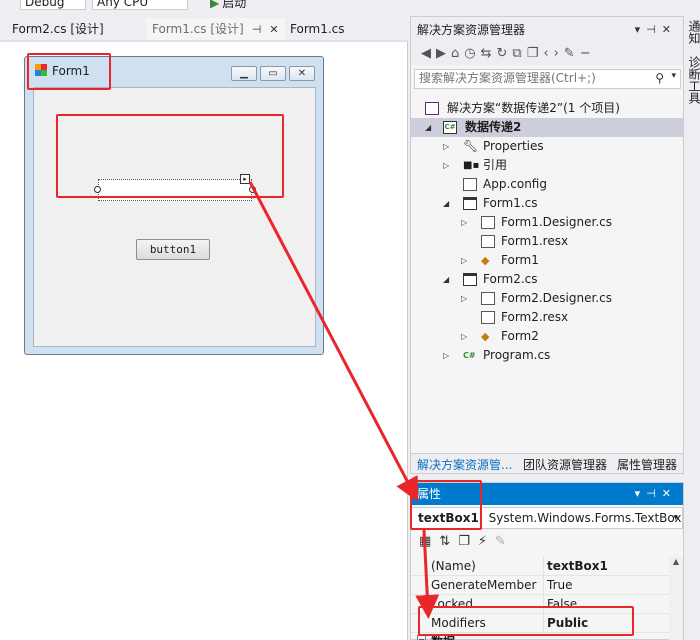 The image size is (700, 640). What do you see at coordinates (302, 73) in the screenshot?
I see `close-window-icon: ✕` at bounding box center [302, 73].